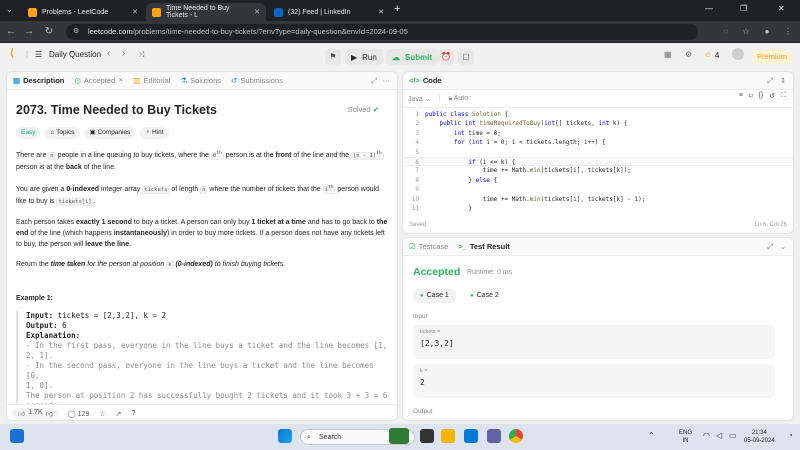  Describe the element at coordinates (484, 296) in the screenshot. I see `case-2-tab: ● Case 2` at that location.